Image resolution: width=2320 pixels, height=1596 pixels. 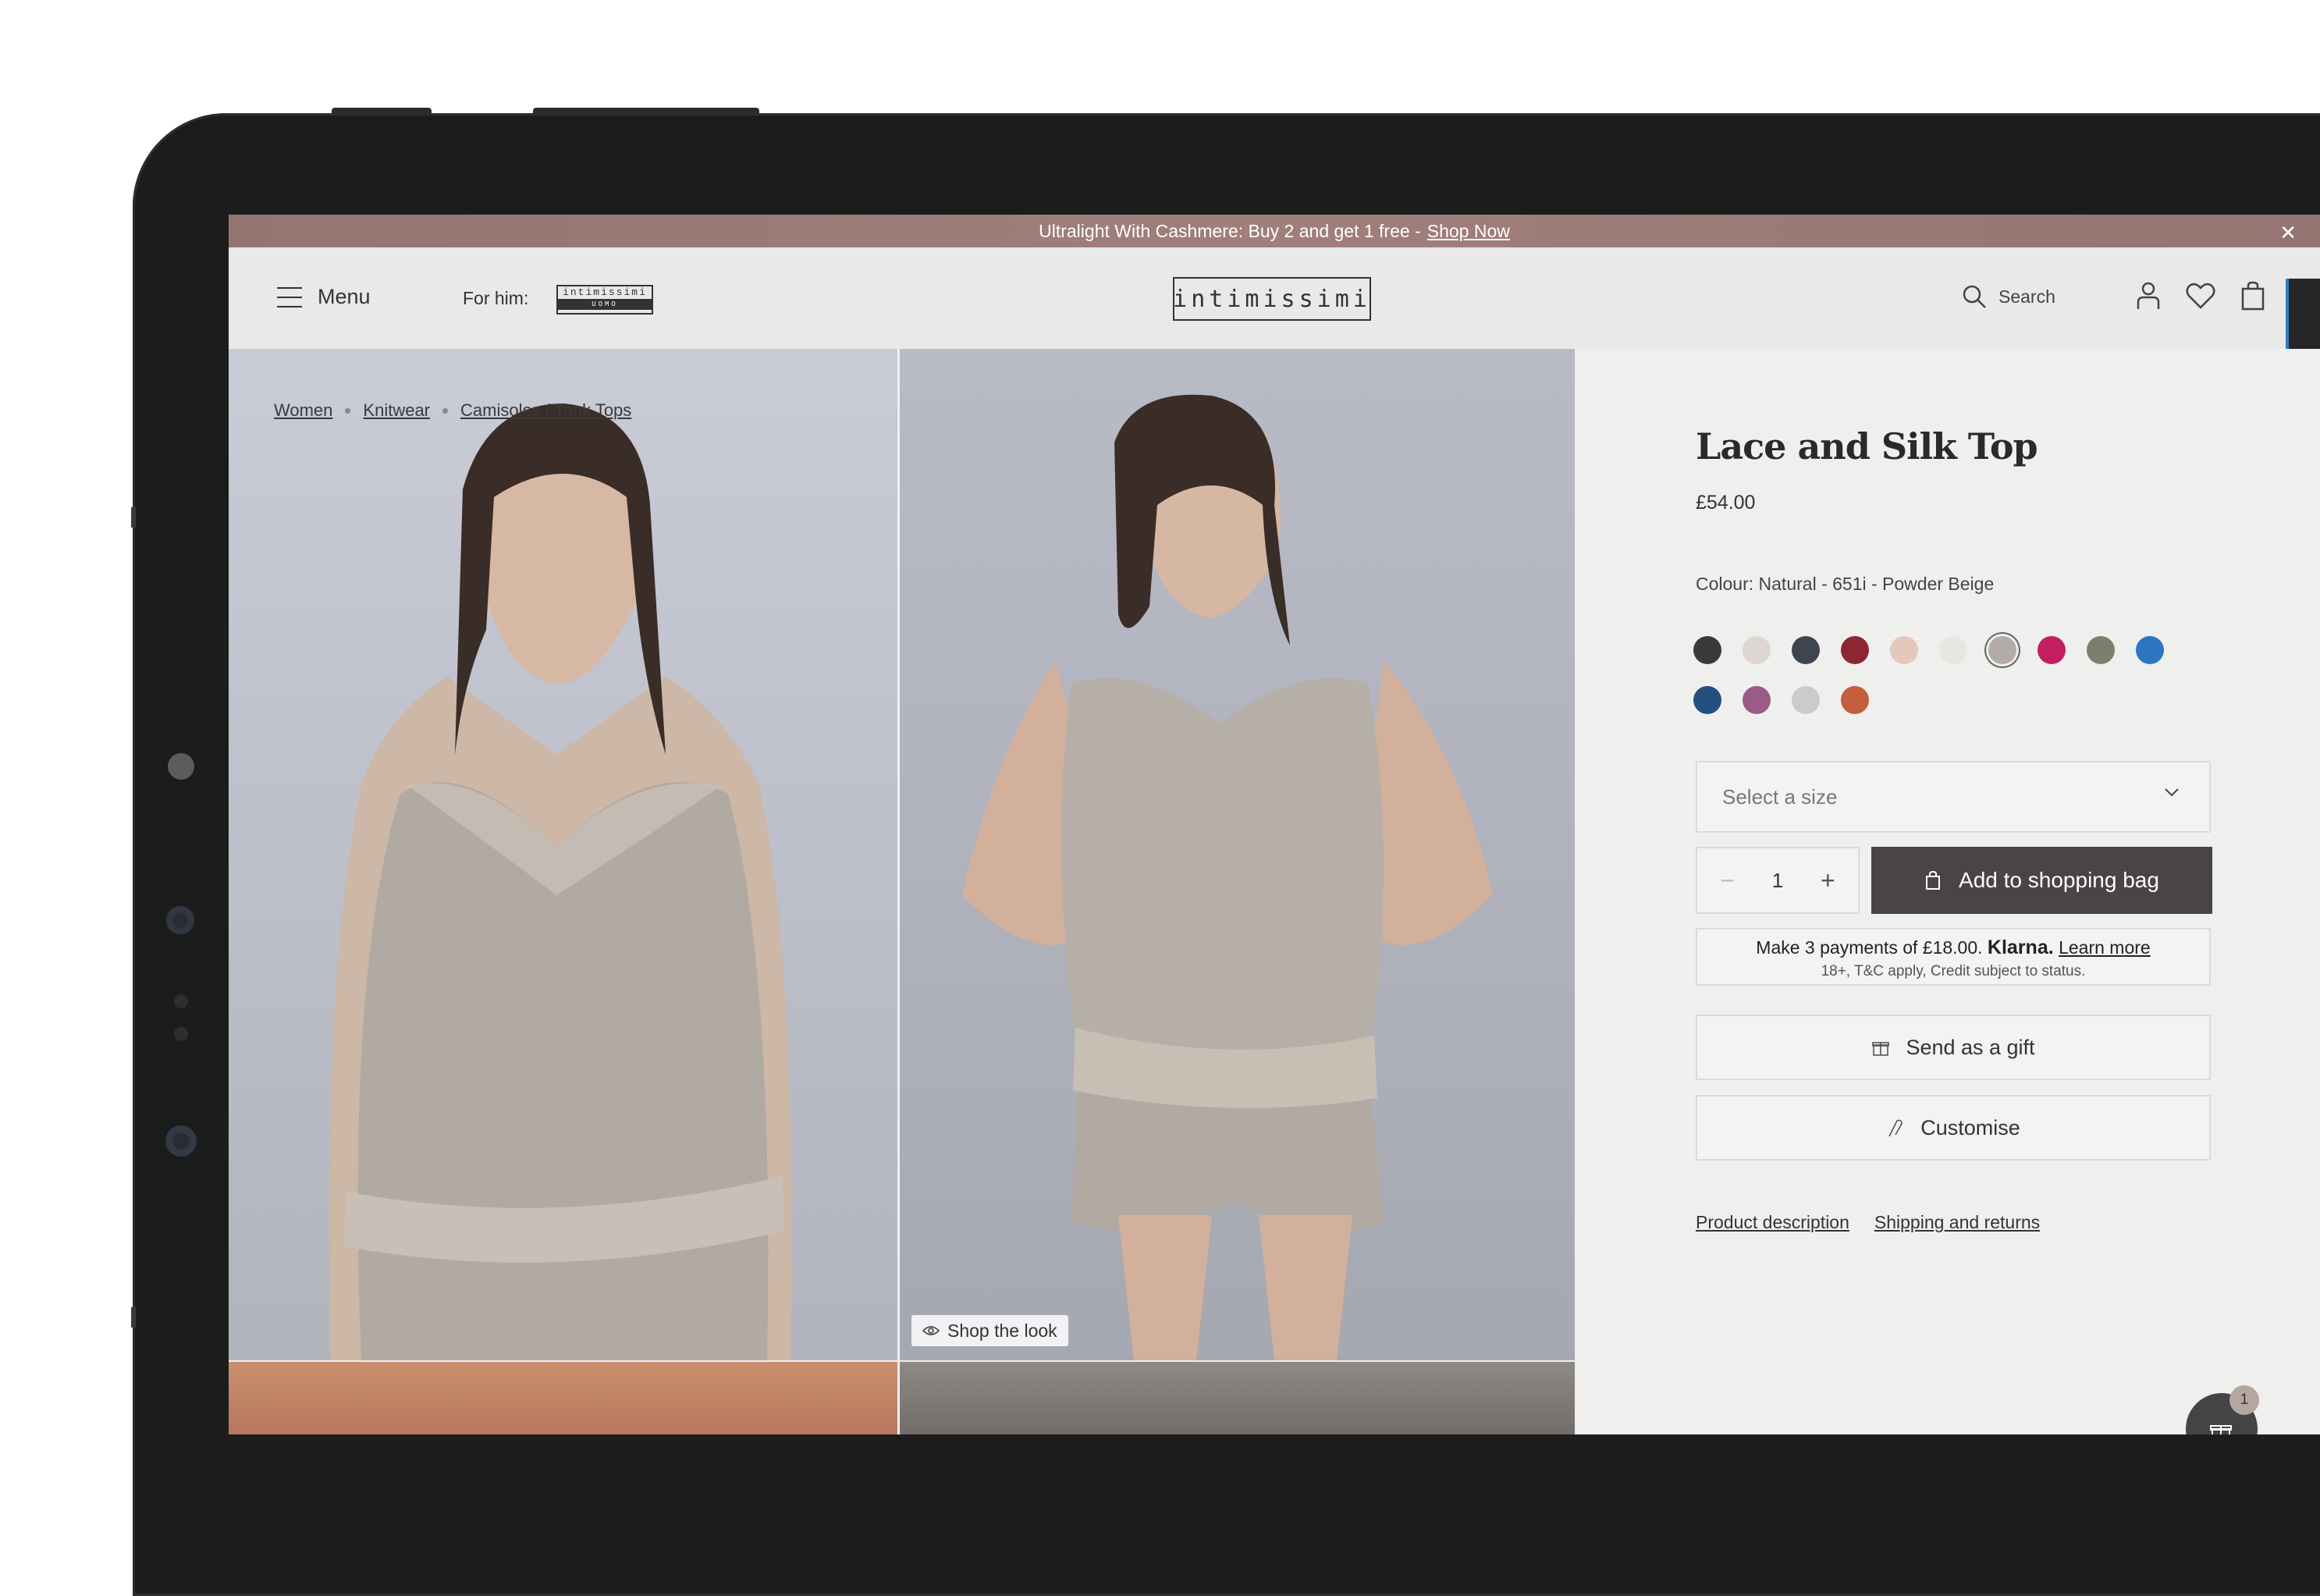 What do you see at coordinates (1895, 1128) in the screenshot?
I see `needle-icon` at bounding box center [1895, 1128].